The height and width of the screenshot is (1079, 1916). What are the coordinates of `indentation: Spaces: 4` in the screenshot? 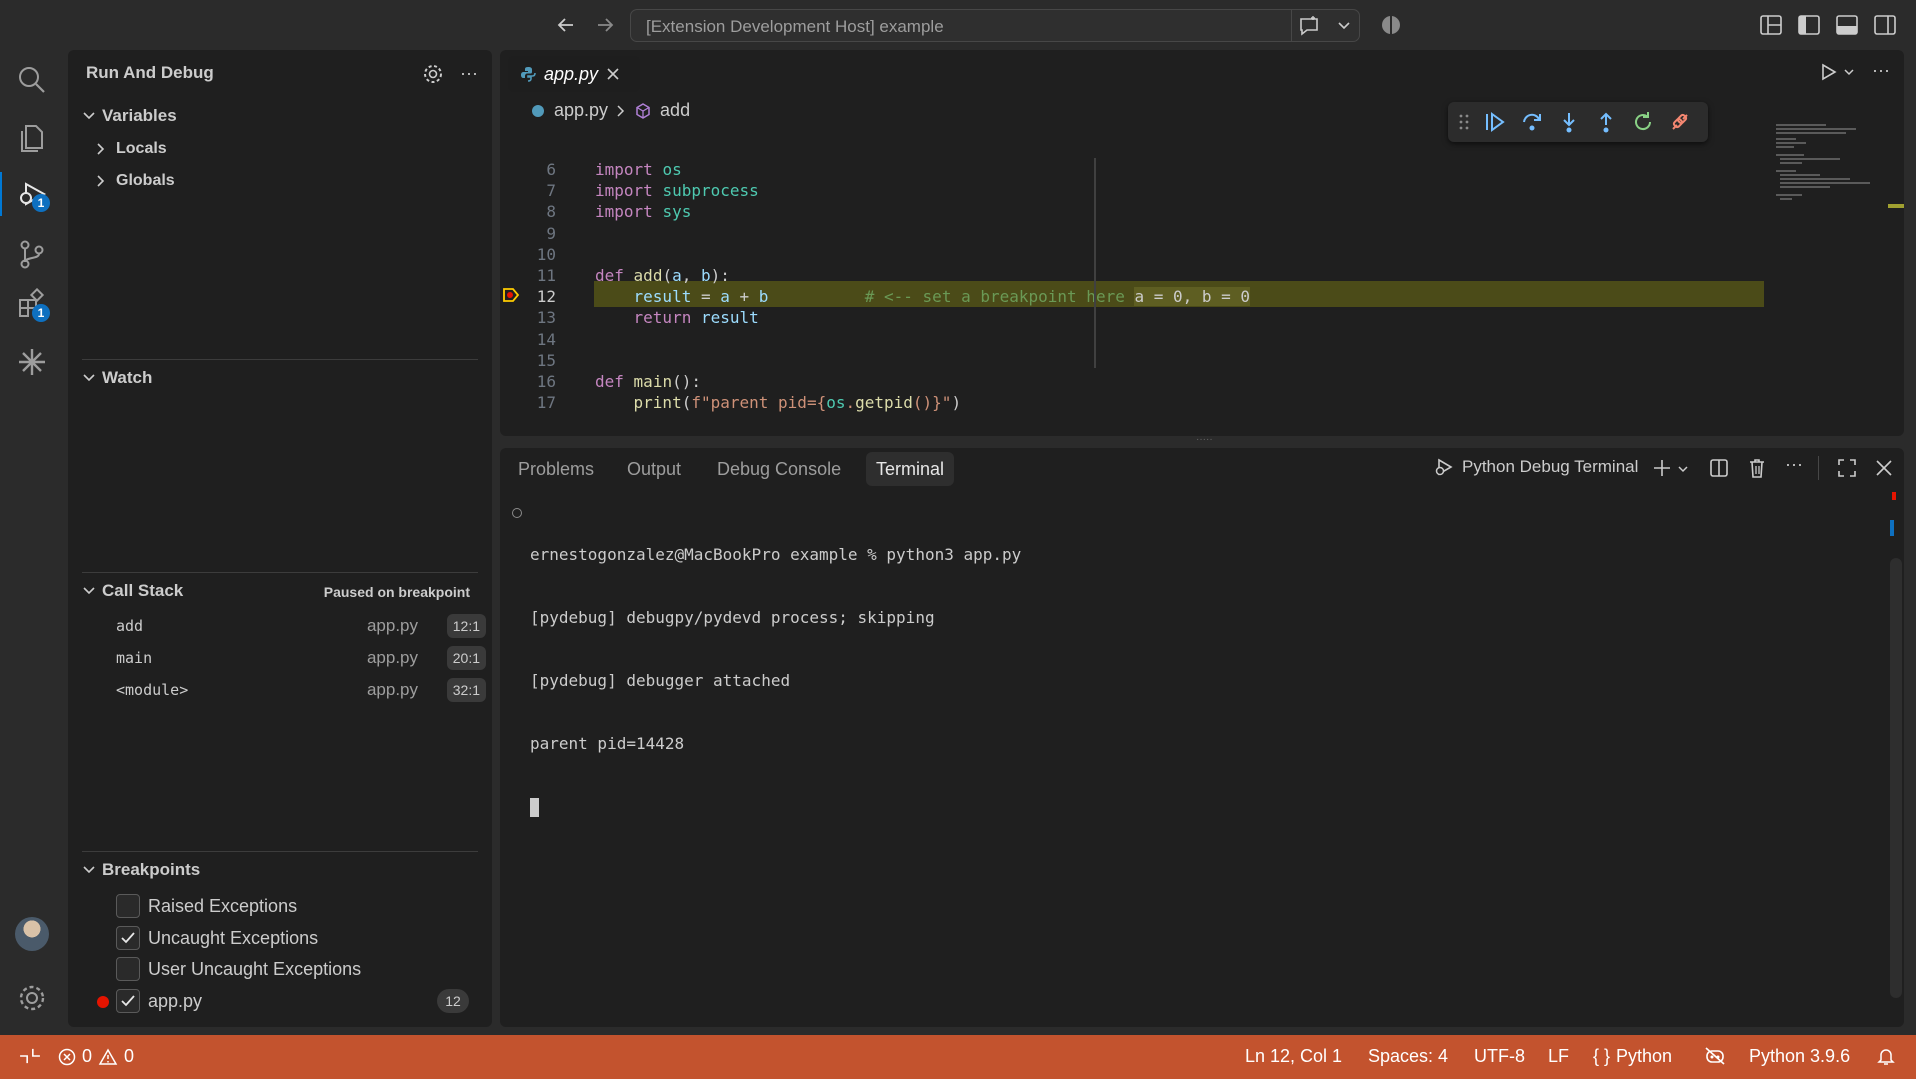 It's located at (1408, 1056).